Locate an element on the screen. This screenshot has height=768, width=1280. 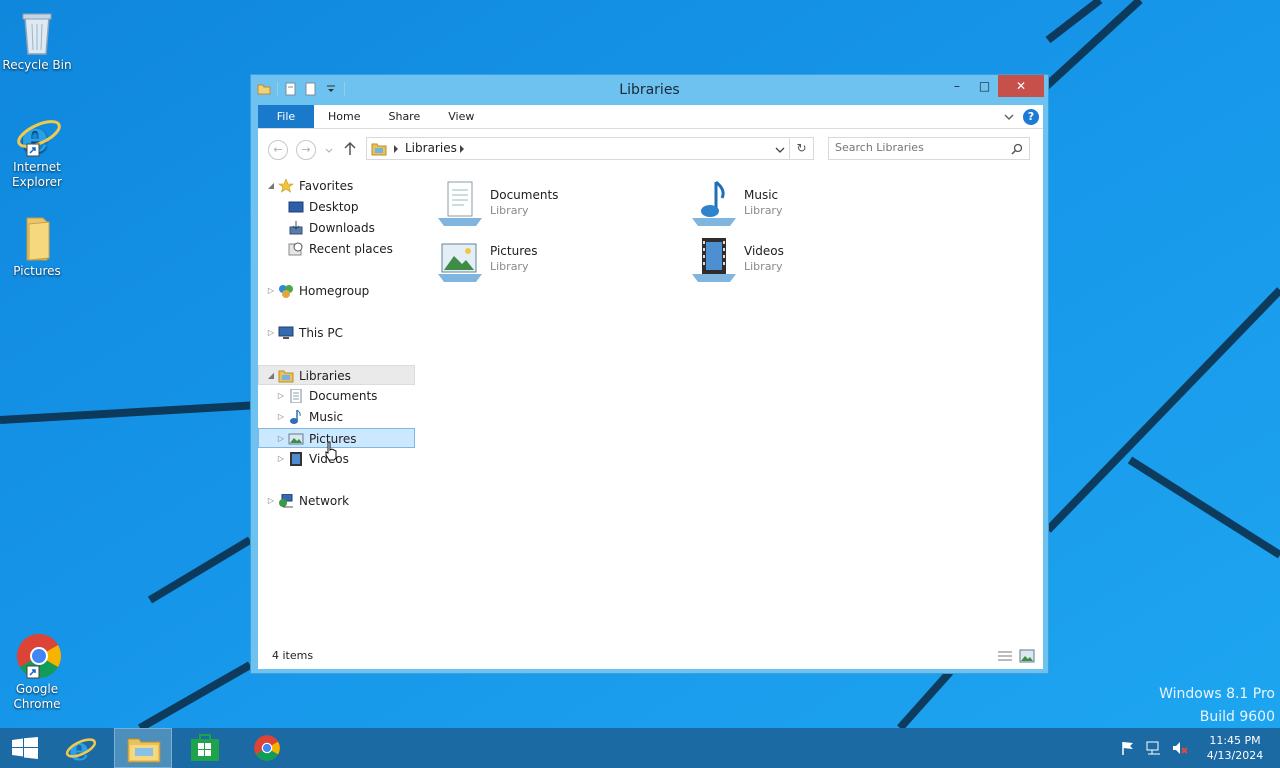
expand-ribbon-chevron-icon is located at coordinates (1009, 117).